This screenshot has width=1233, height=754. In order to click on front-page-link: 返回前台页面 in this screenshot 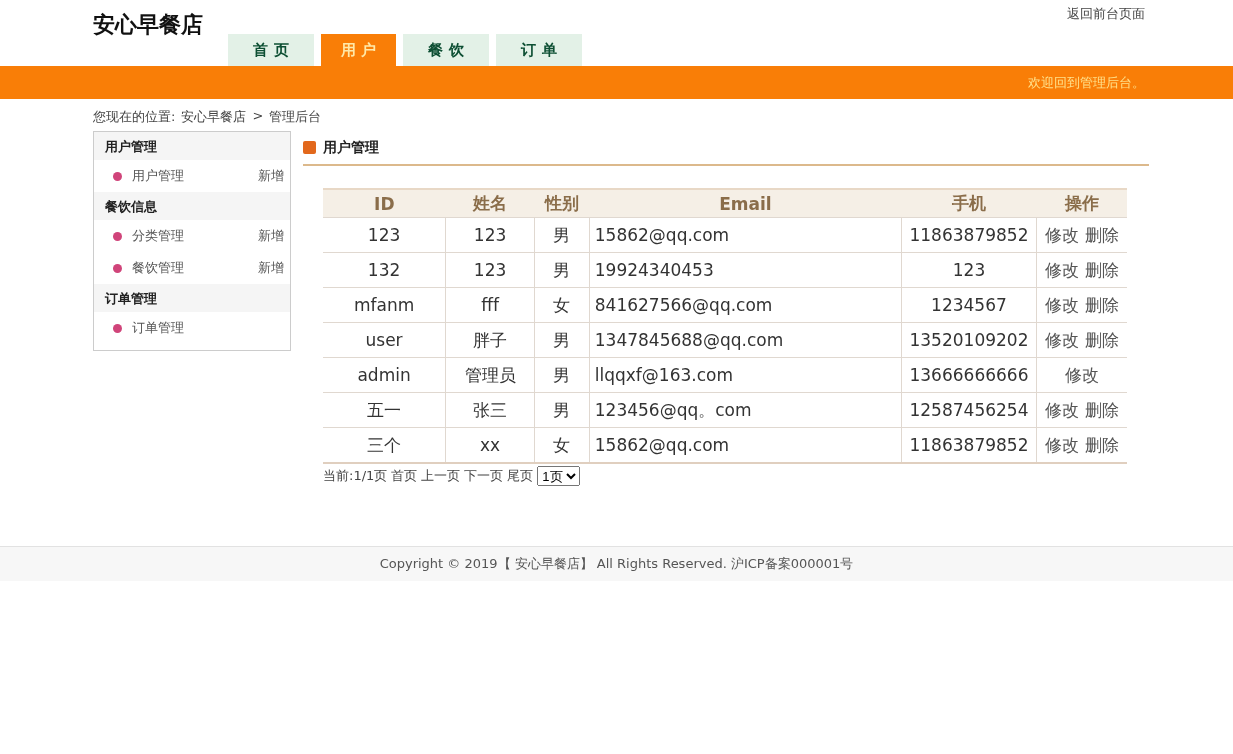, I will do `click(1106, 33)`.